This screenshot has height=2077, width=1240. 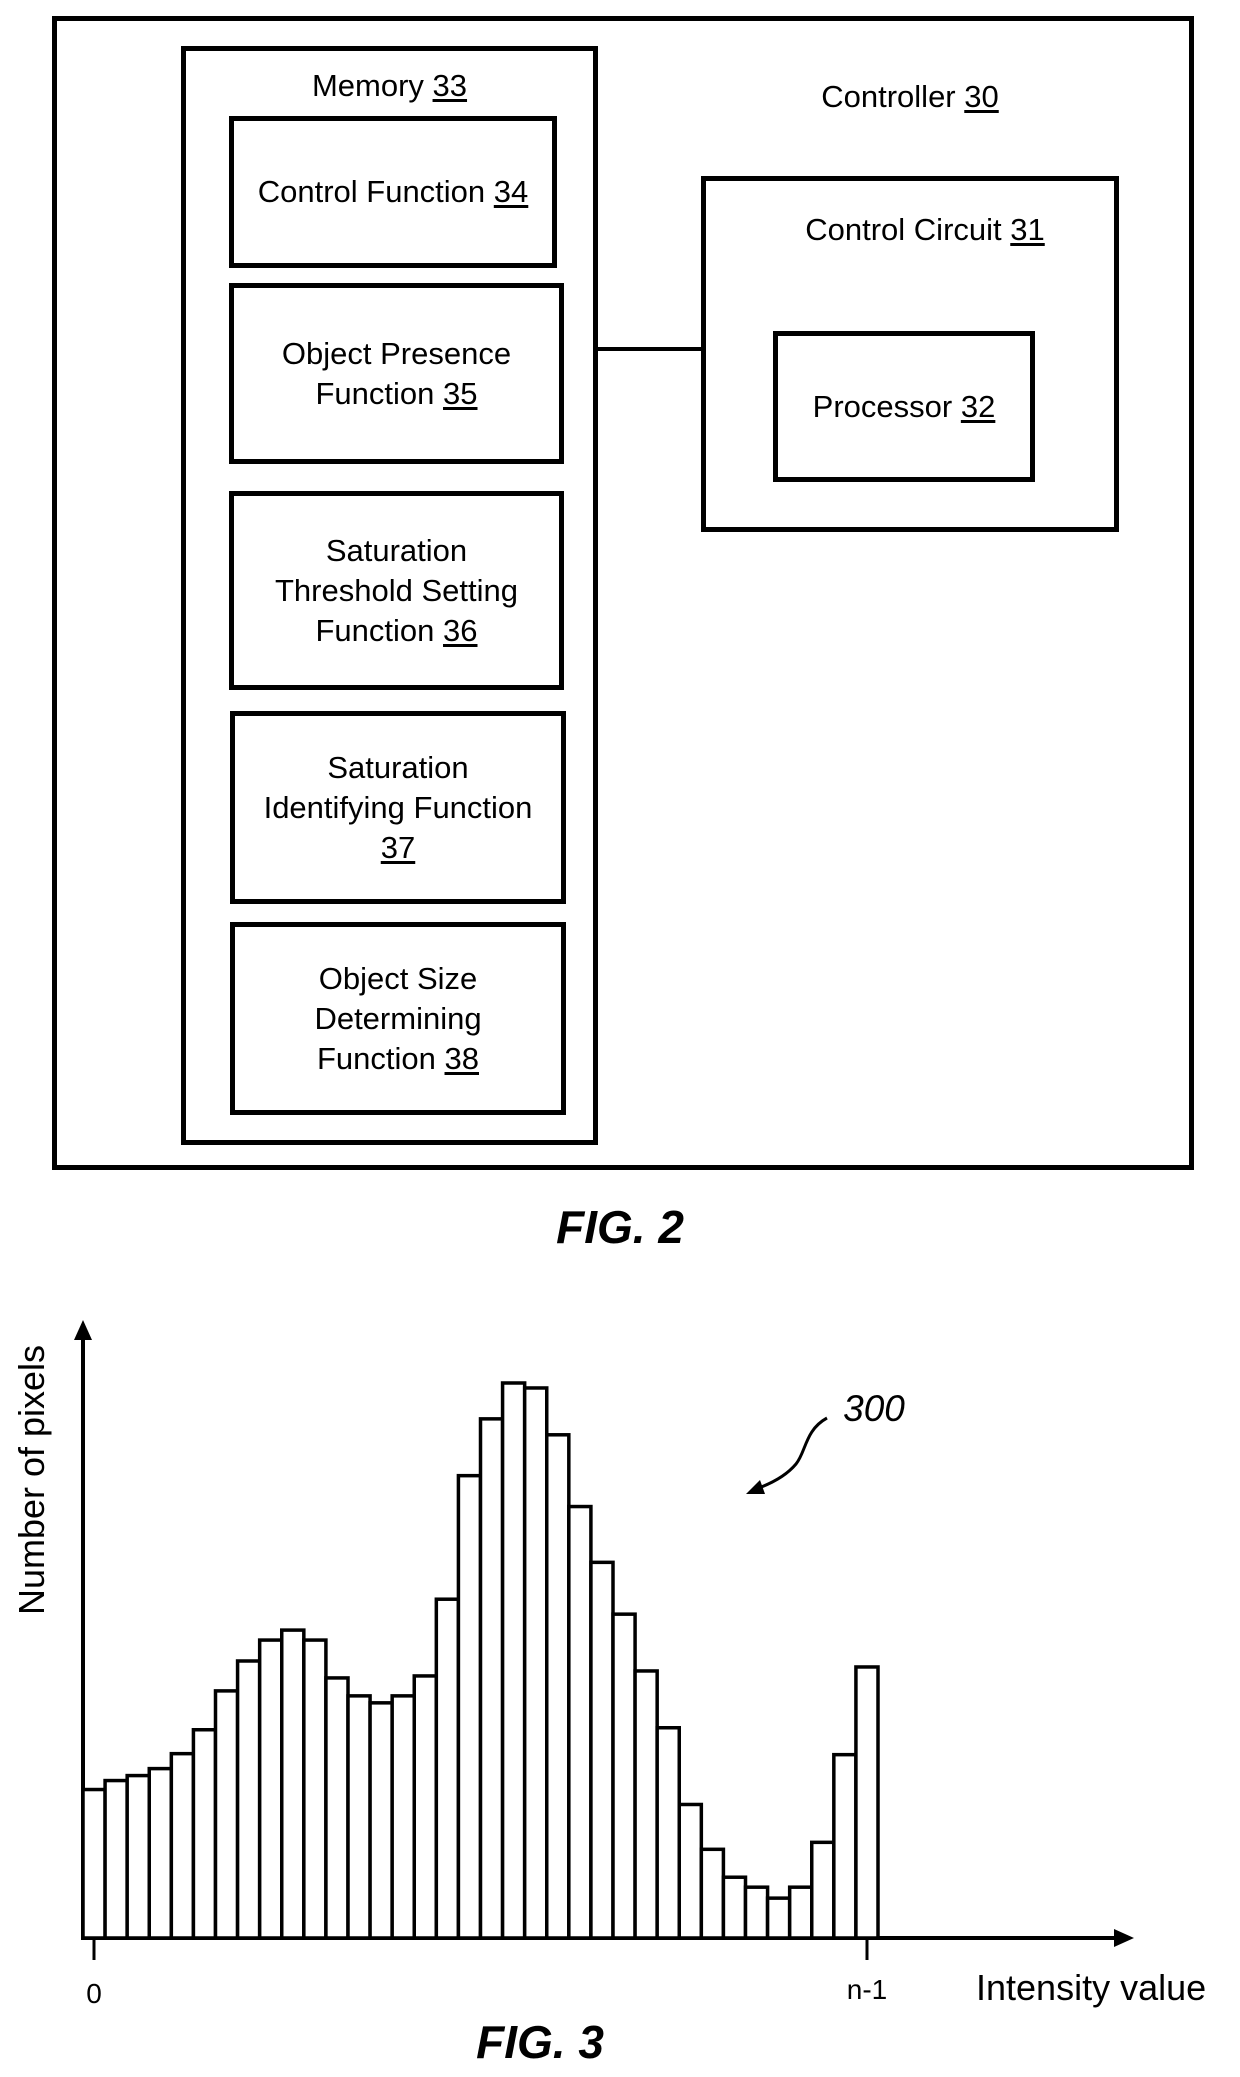 I want to click on function-label-text: Threshold Setting, so click(x=396, y=590).